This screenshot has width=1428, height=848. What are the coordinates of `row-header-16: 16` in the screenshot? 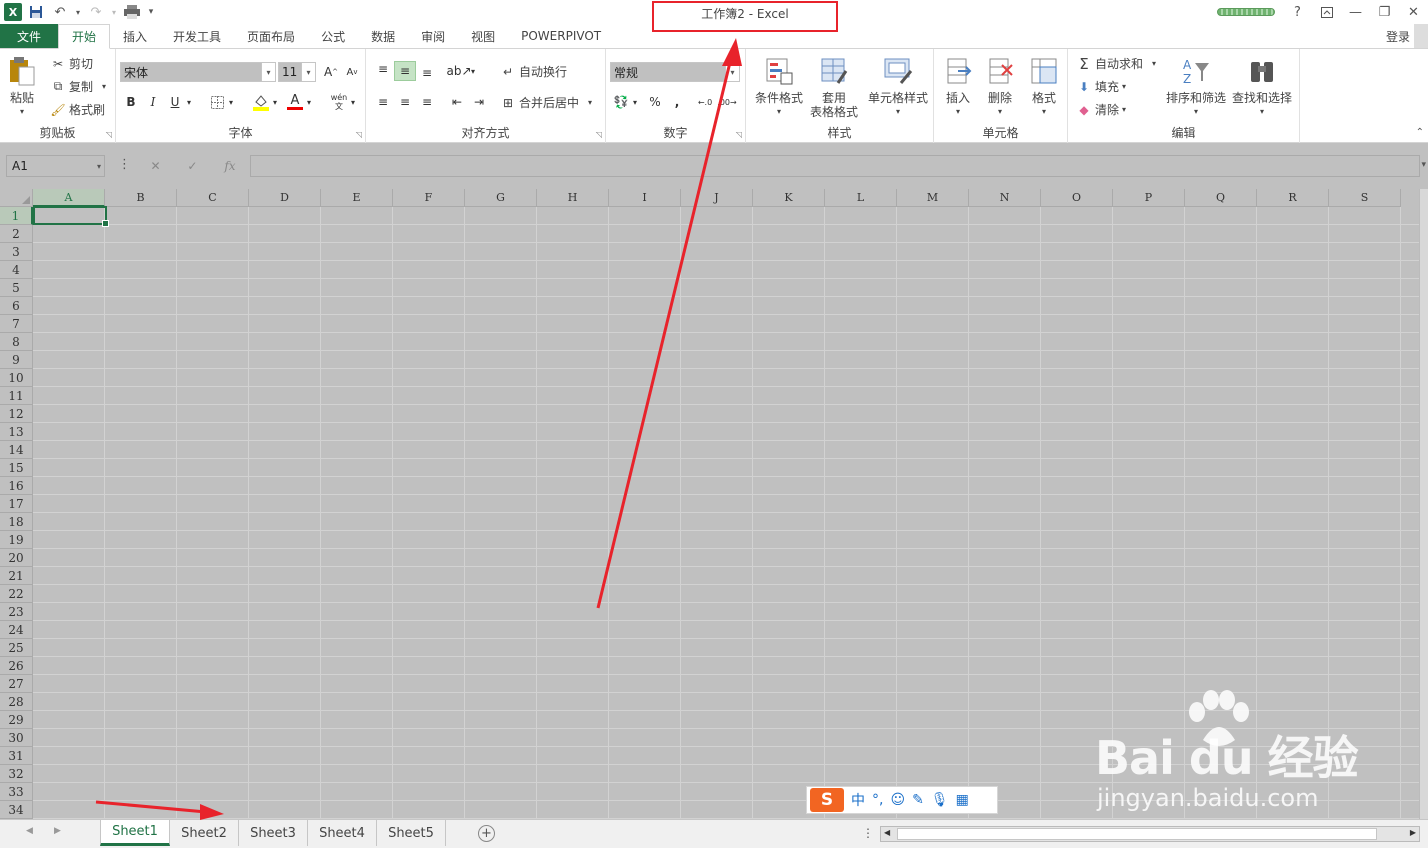 It's located at (16, 486).